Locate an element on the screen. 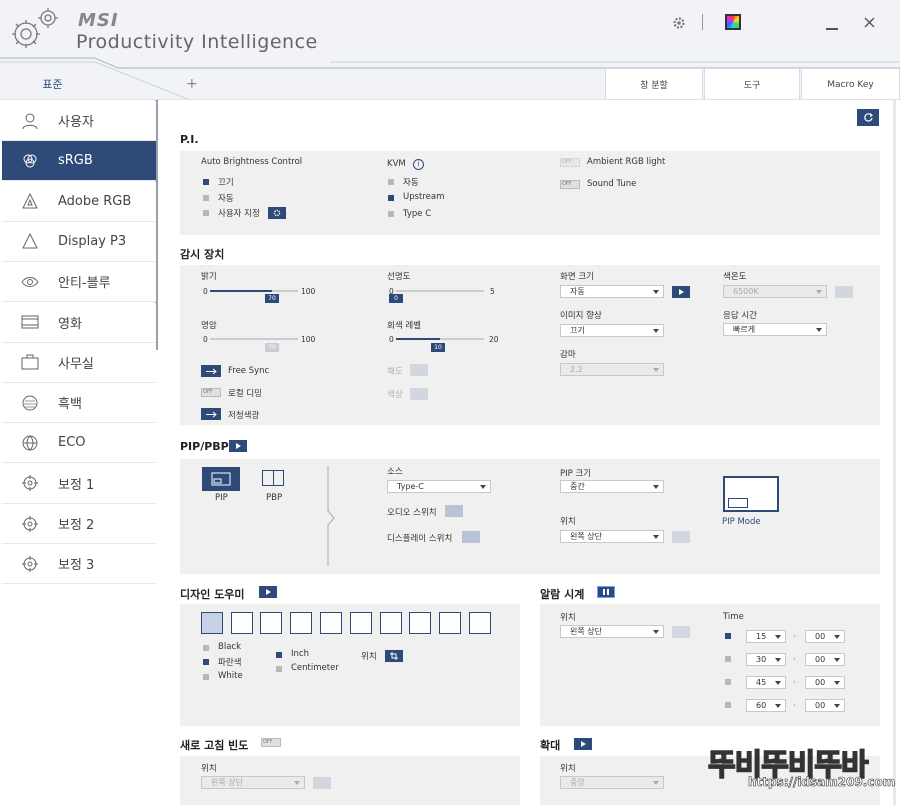 The width and height of the screenshot is (900, 805). sidebar-item-label: 흑백 is located at coordinates (70, 405).